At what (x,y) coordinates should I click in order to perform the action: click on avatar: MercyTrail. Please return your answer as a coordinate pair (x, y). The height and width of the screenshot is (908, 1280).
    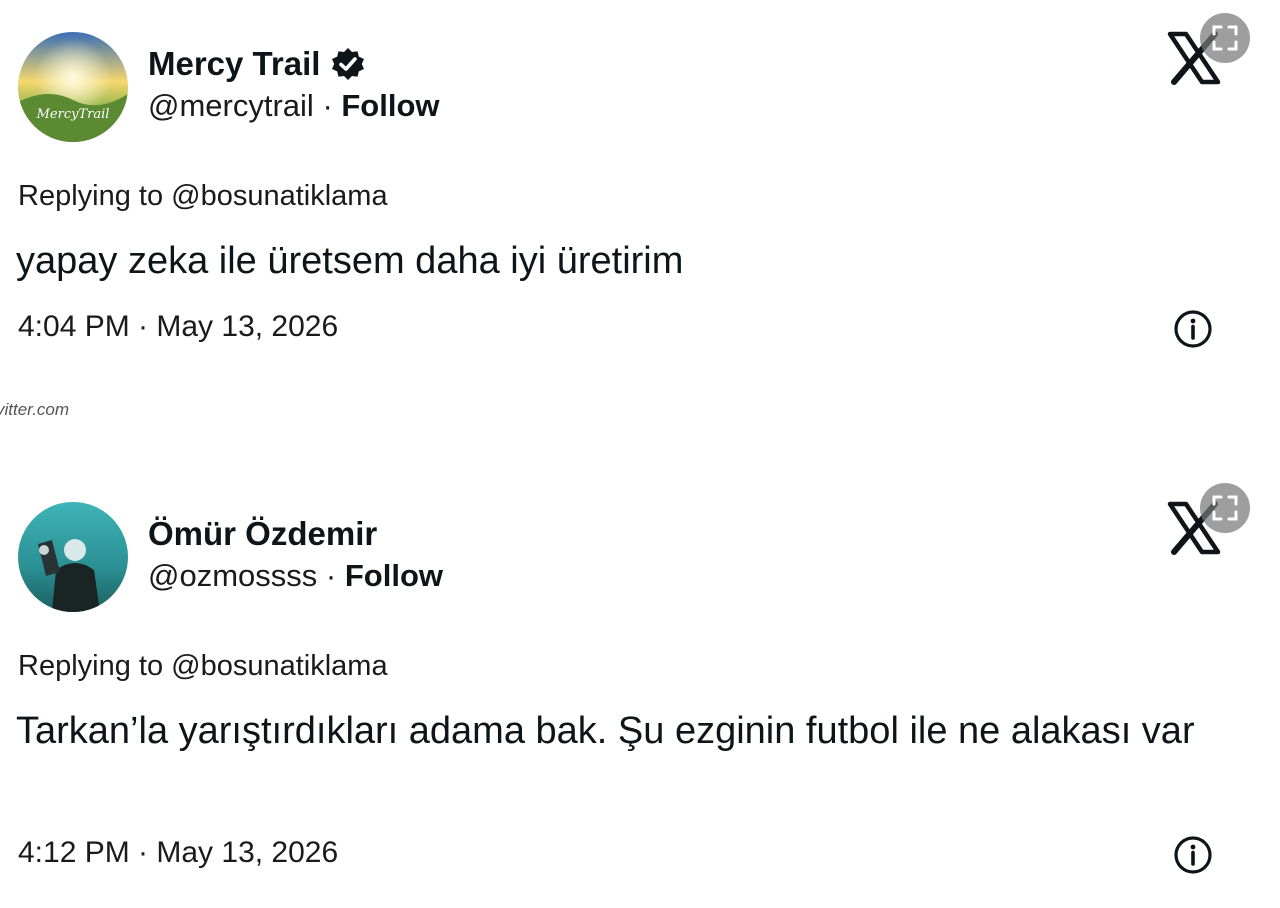
    Looking at the image, I should click on (73, 87).